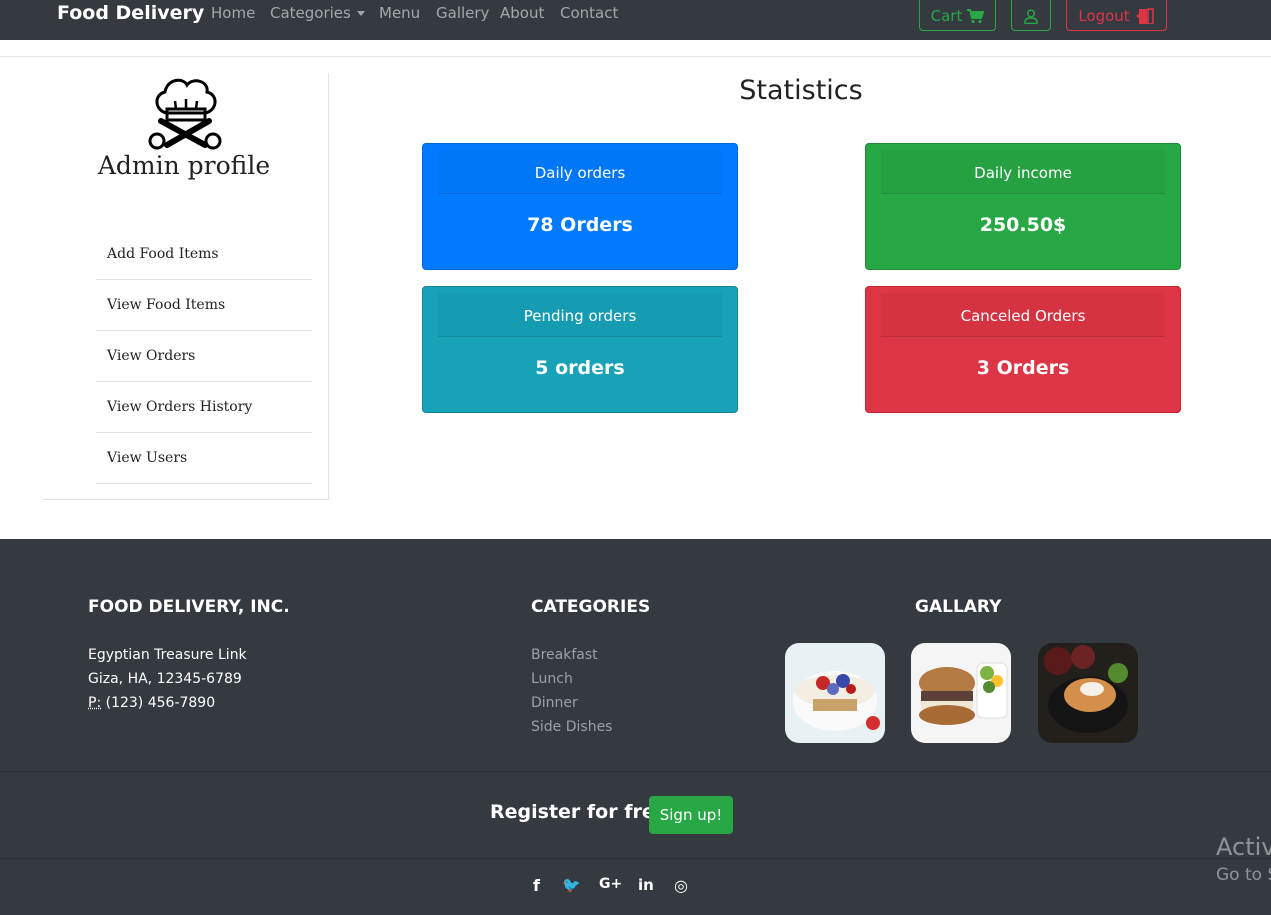  What do you see at coordinates (1243, 847) in the screenshot?
I see `activation-watermark: Activ` at bounding box center [1243, 847].